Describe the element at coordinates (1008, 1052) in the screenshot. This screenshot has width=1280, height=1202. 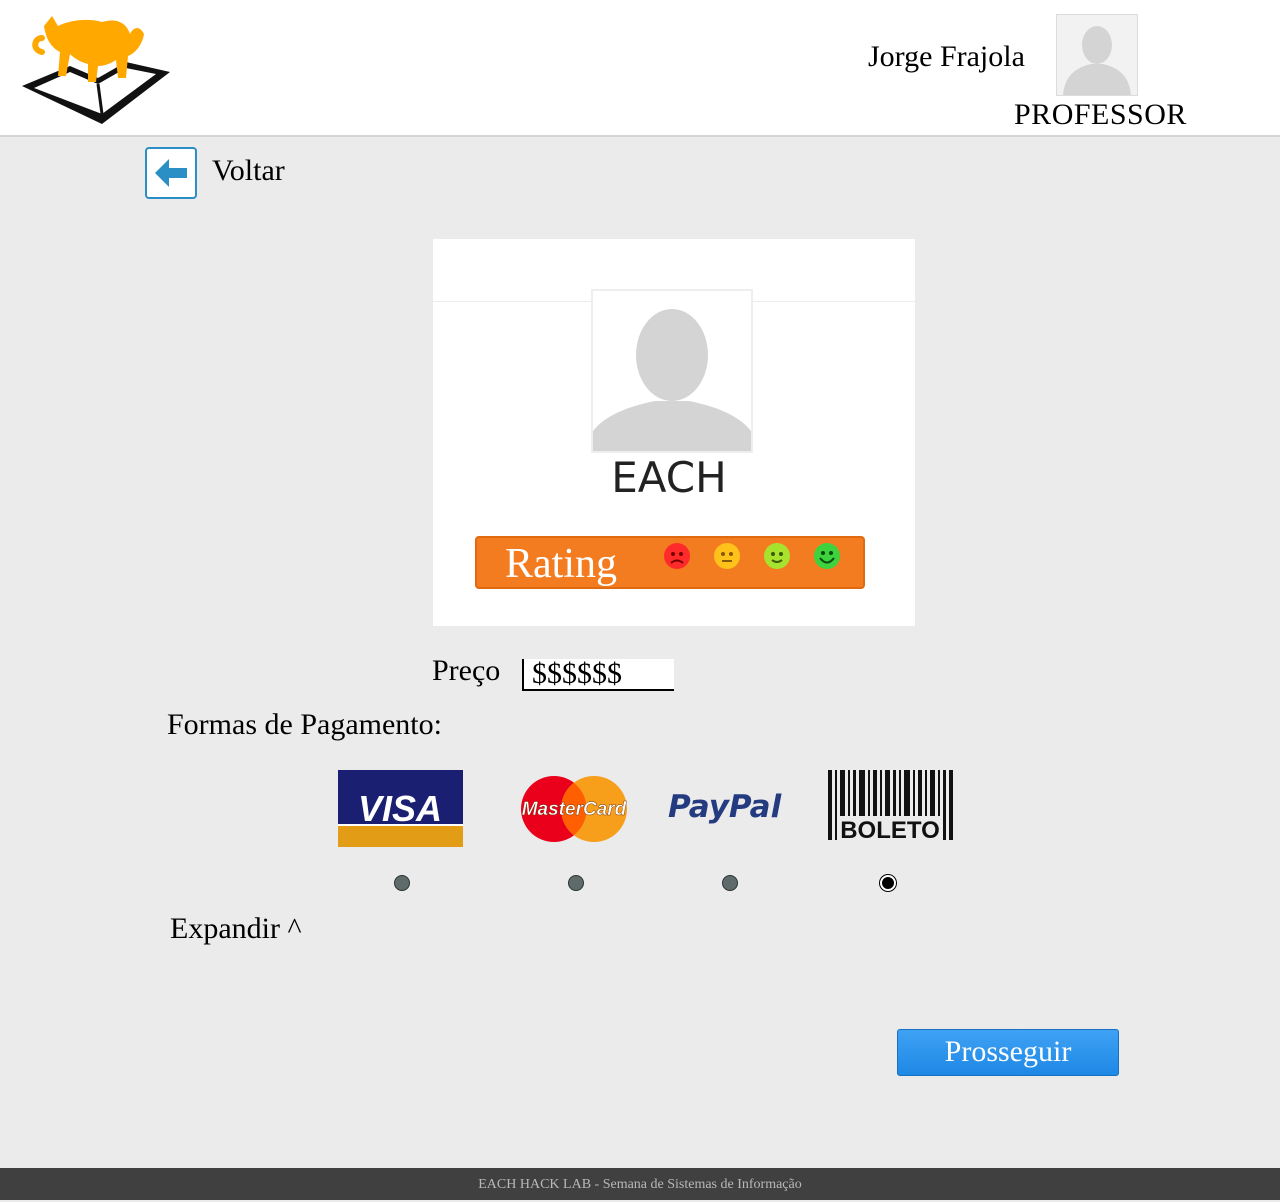
I see `proceed-button: Prosseguir` at that location.